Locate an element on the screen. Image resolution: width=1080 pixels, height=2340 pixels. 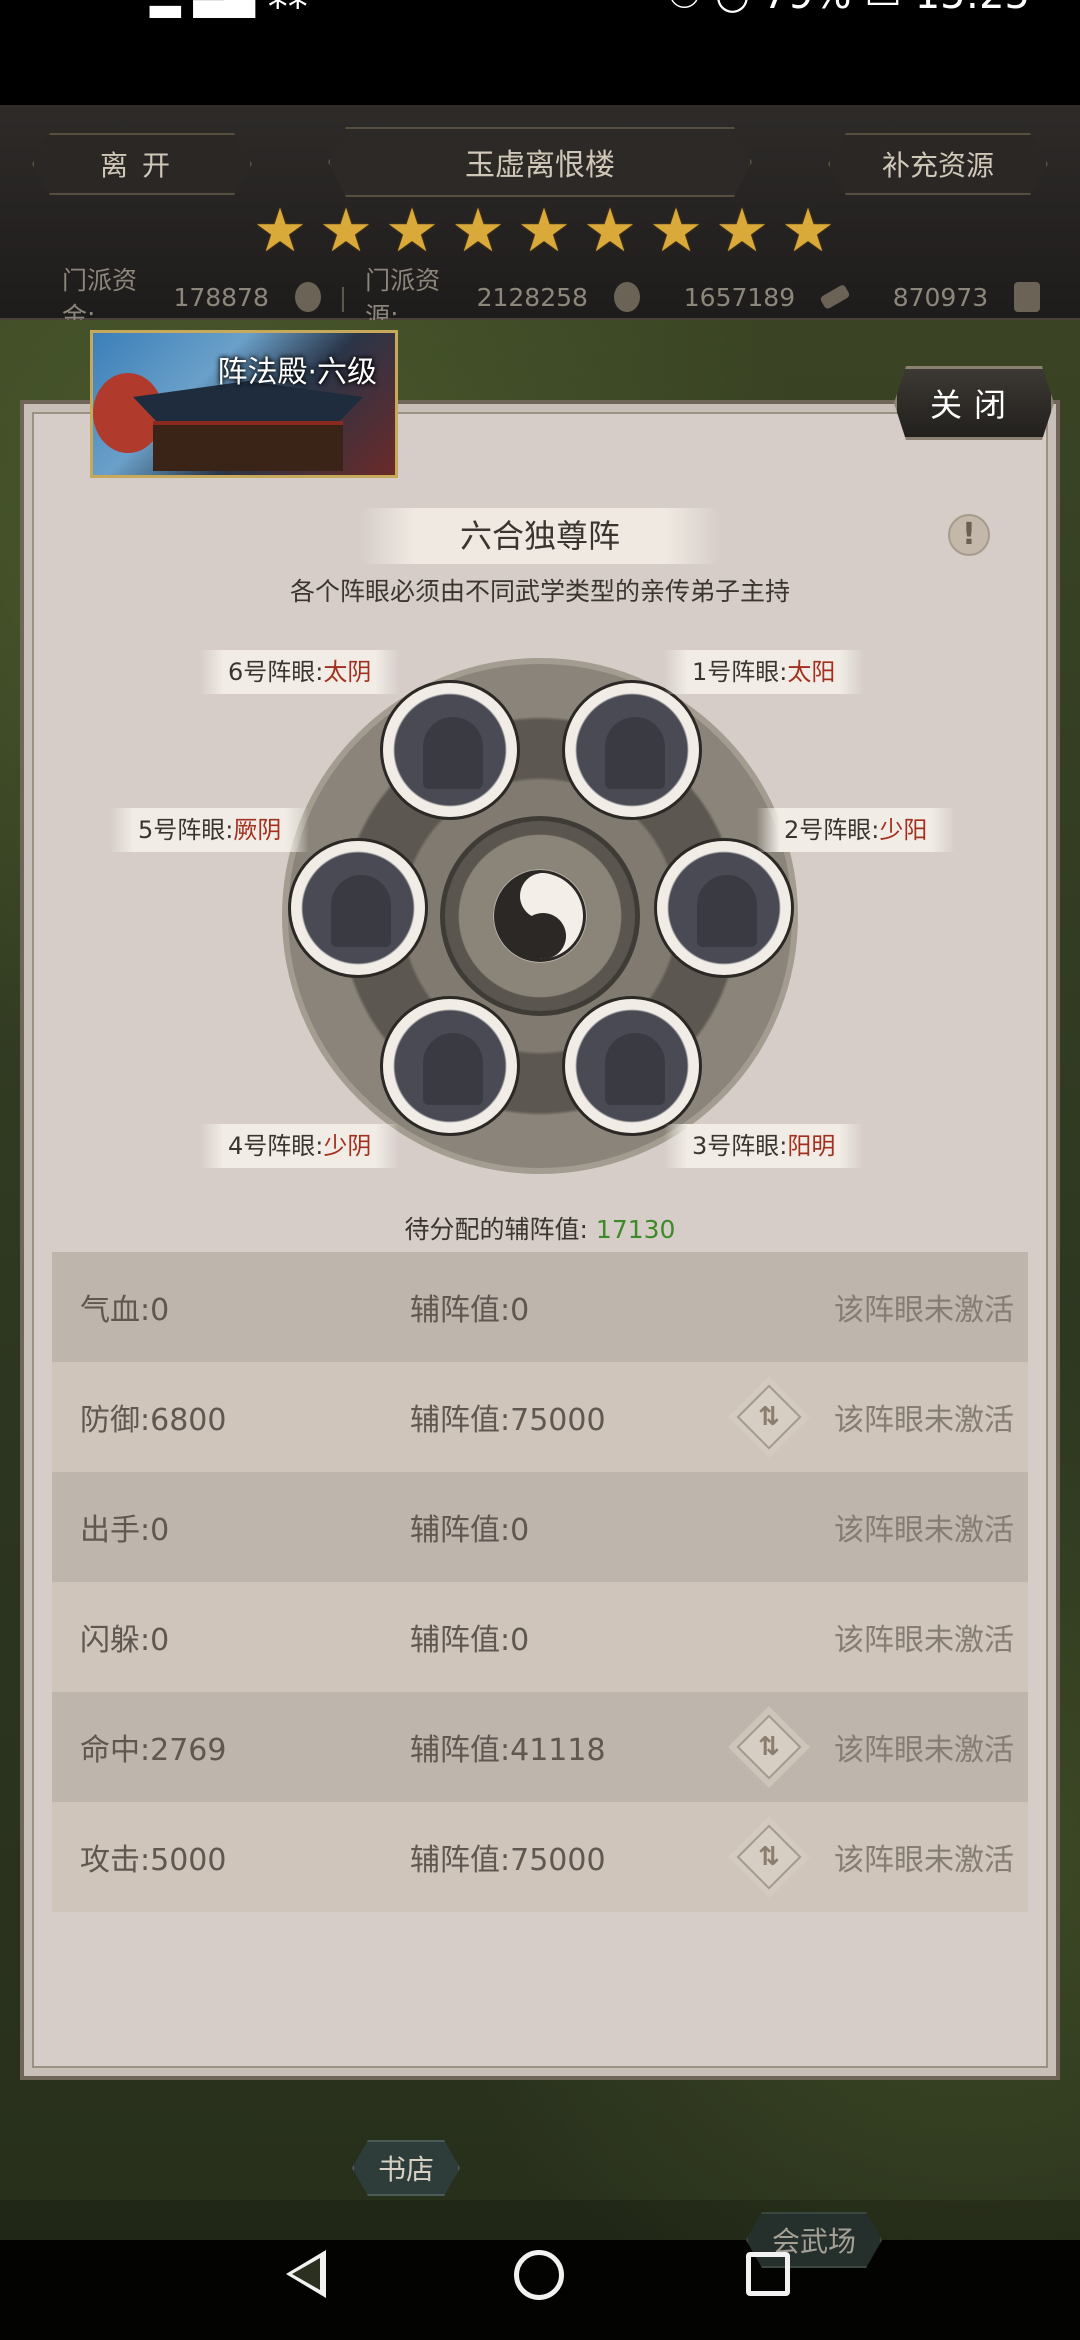
eye-label-5: 5号阵眼:厥阴 is located at coordinates (210, 830).